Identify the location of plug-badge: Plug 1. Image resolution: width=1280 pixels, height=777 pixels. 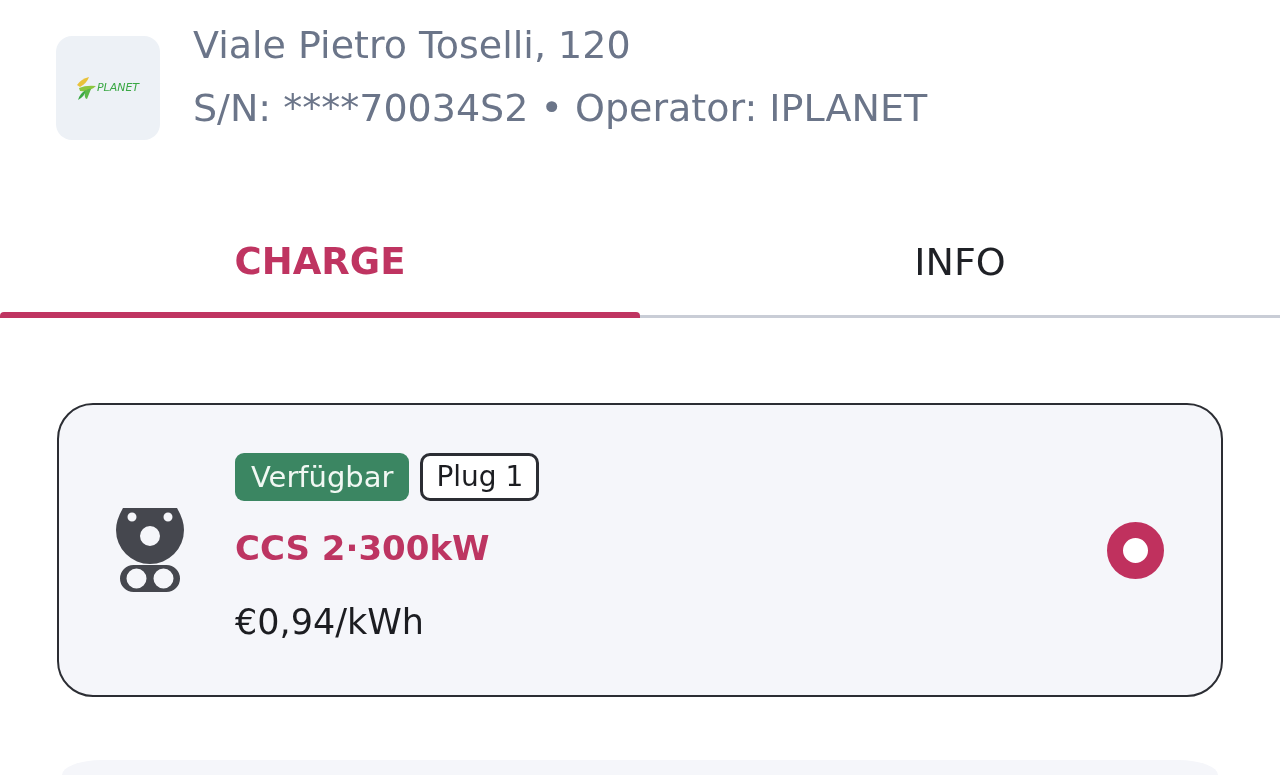
(480, 476).